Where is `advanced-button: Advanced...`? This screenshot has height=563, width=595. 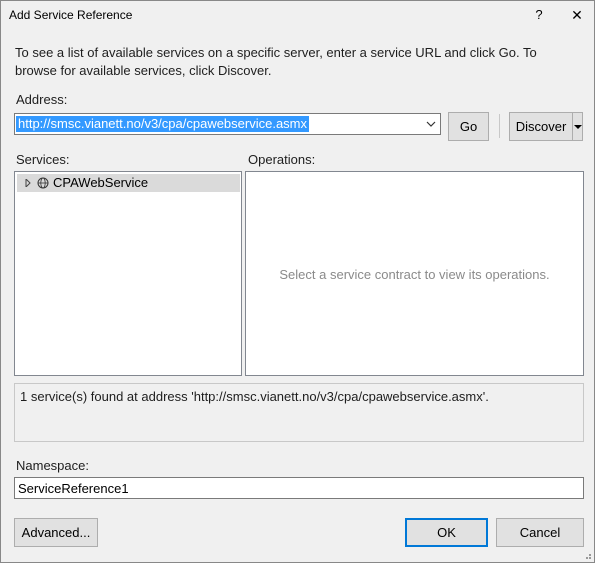 advanced-button: Advanced... is located at coordinates (56, 532).